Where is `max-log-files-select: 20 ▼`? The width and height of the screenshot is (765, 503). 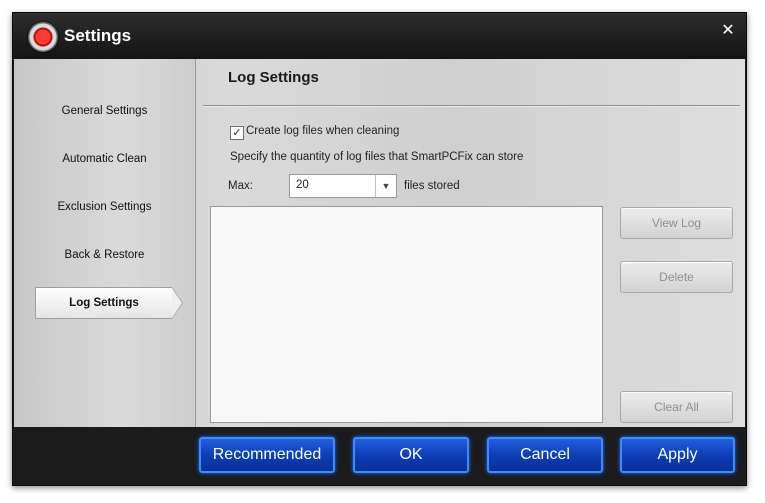
max-log-files-select: 20 ▼ is located at coordinates (343, 186).